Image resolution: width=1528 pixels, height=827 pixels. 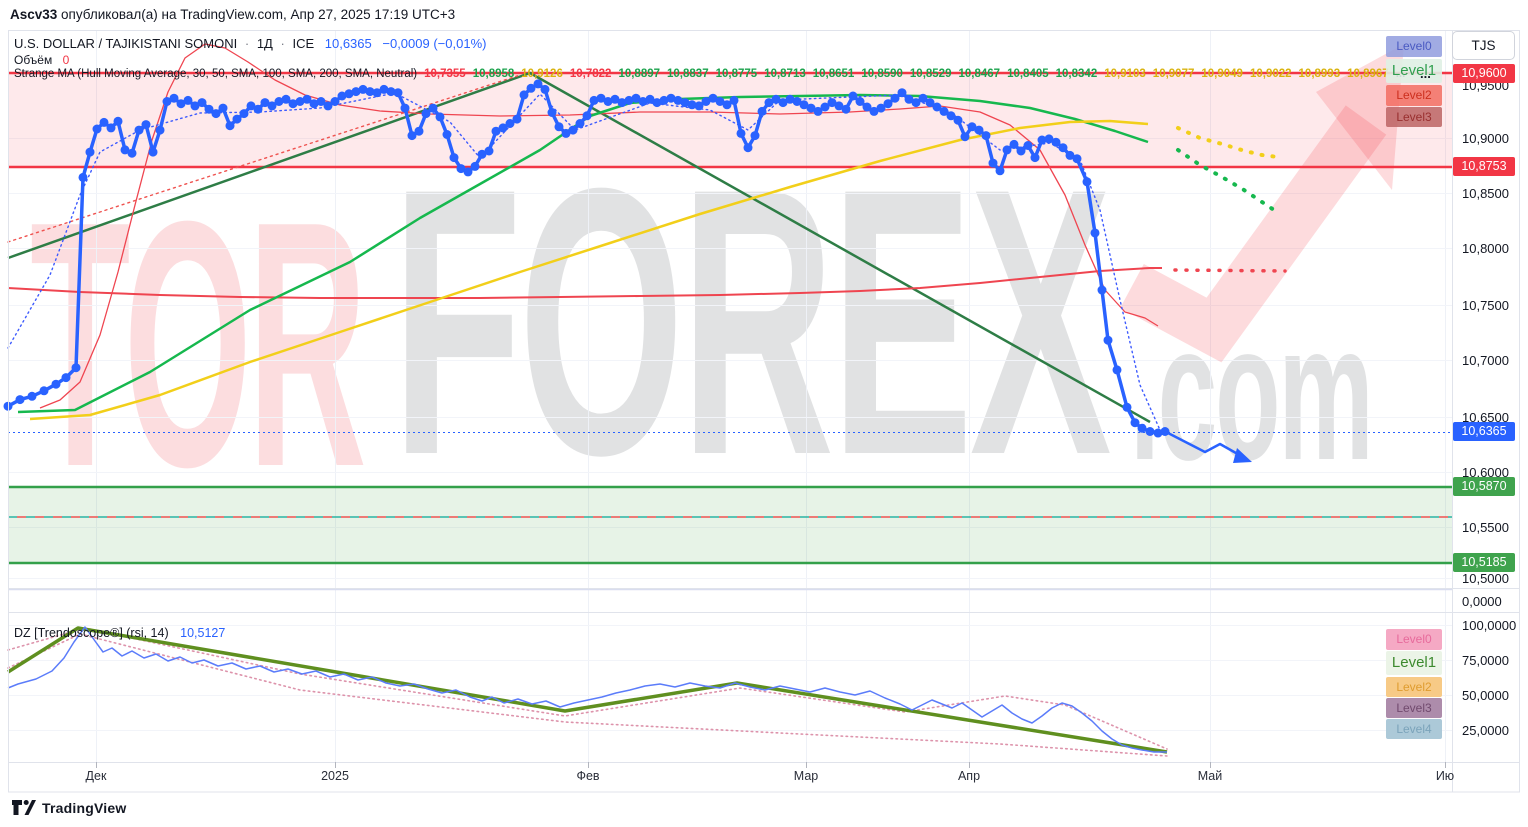 What do you see at coordinates (584, 283) in the screenshot?
I see `series-sma100-red` at bounding box center [584, 283].